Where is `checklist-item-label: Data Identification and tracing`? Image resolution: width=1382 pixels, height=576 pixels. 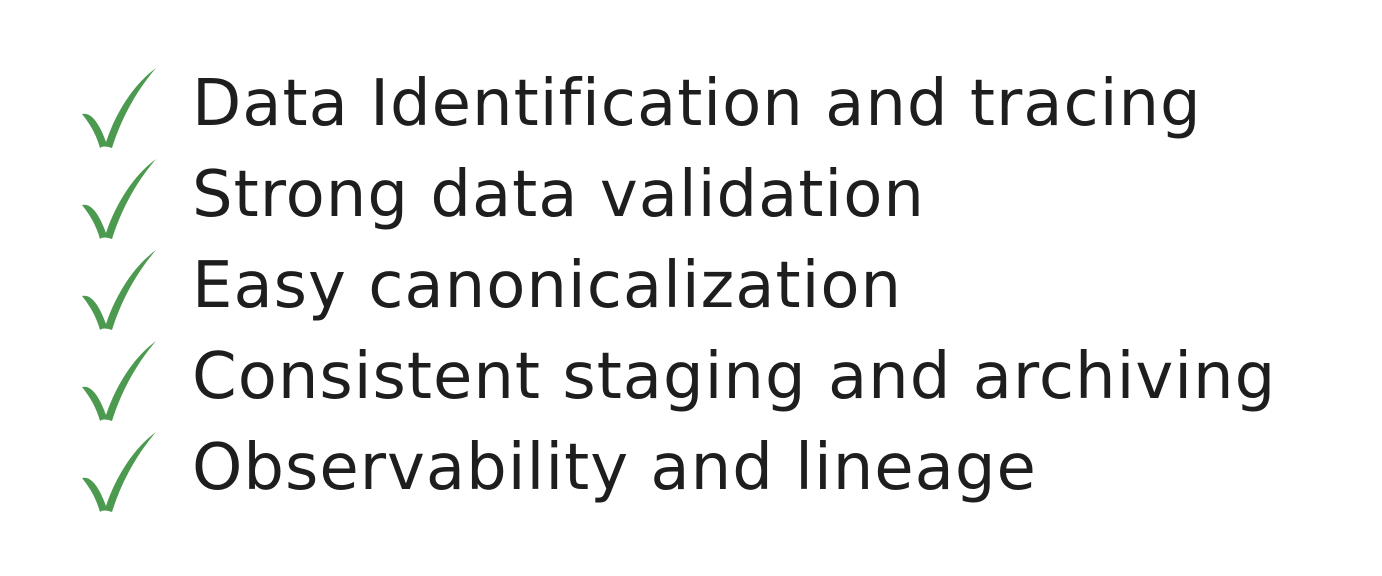 checklist-item-label: Data Identification and tracing is located at coordinates (697, 103).